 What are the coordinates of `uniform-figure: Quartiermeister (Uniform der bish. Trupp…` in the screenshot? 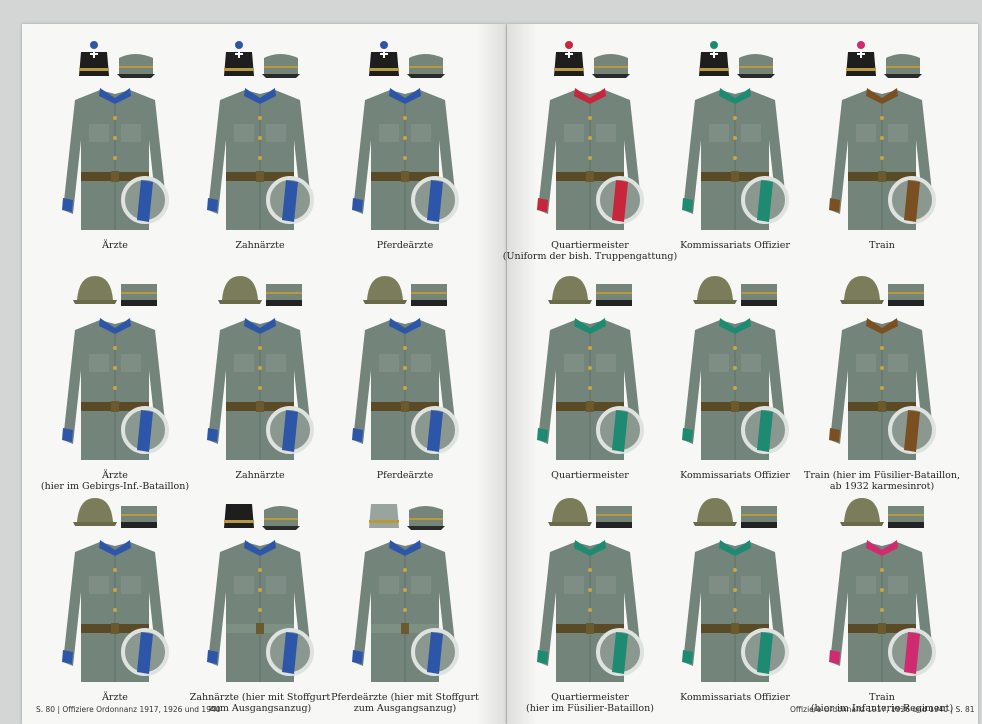 It's located at (590, 151).